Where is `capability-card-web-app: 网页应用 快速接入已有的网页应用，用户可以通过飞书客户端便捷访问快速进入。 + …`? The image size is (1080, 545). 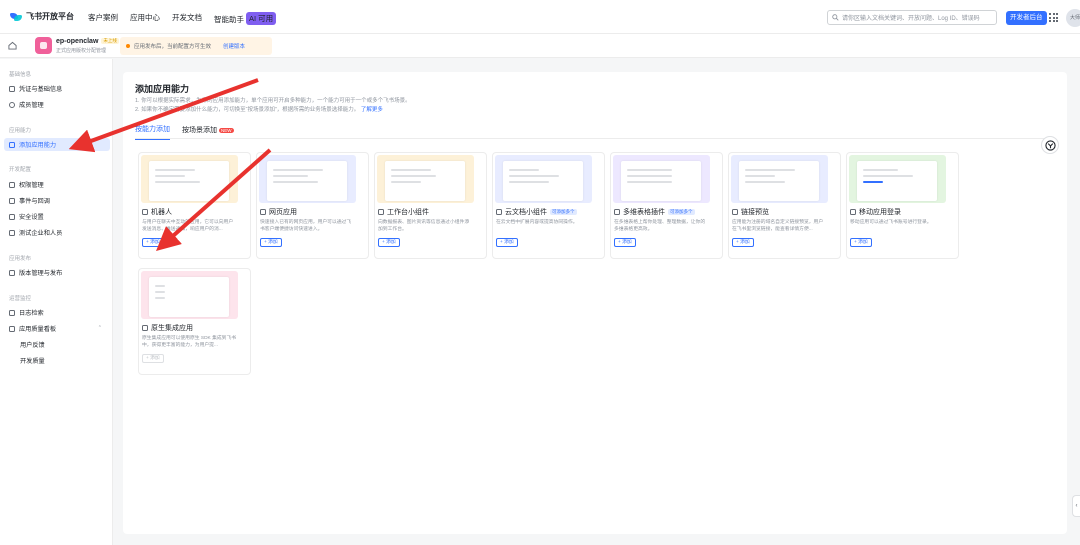 capability-card-web-app: 网页应用 快速接入已有的网页应用，用户可以通过飞书客户端便捷访问快速进入。 + … is located at coordinates (312, 205).